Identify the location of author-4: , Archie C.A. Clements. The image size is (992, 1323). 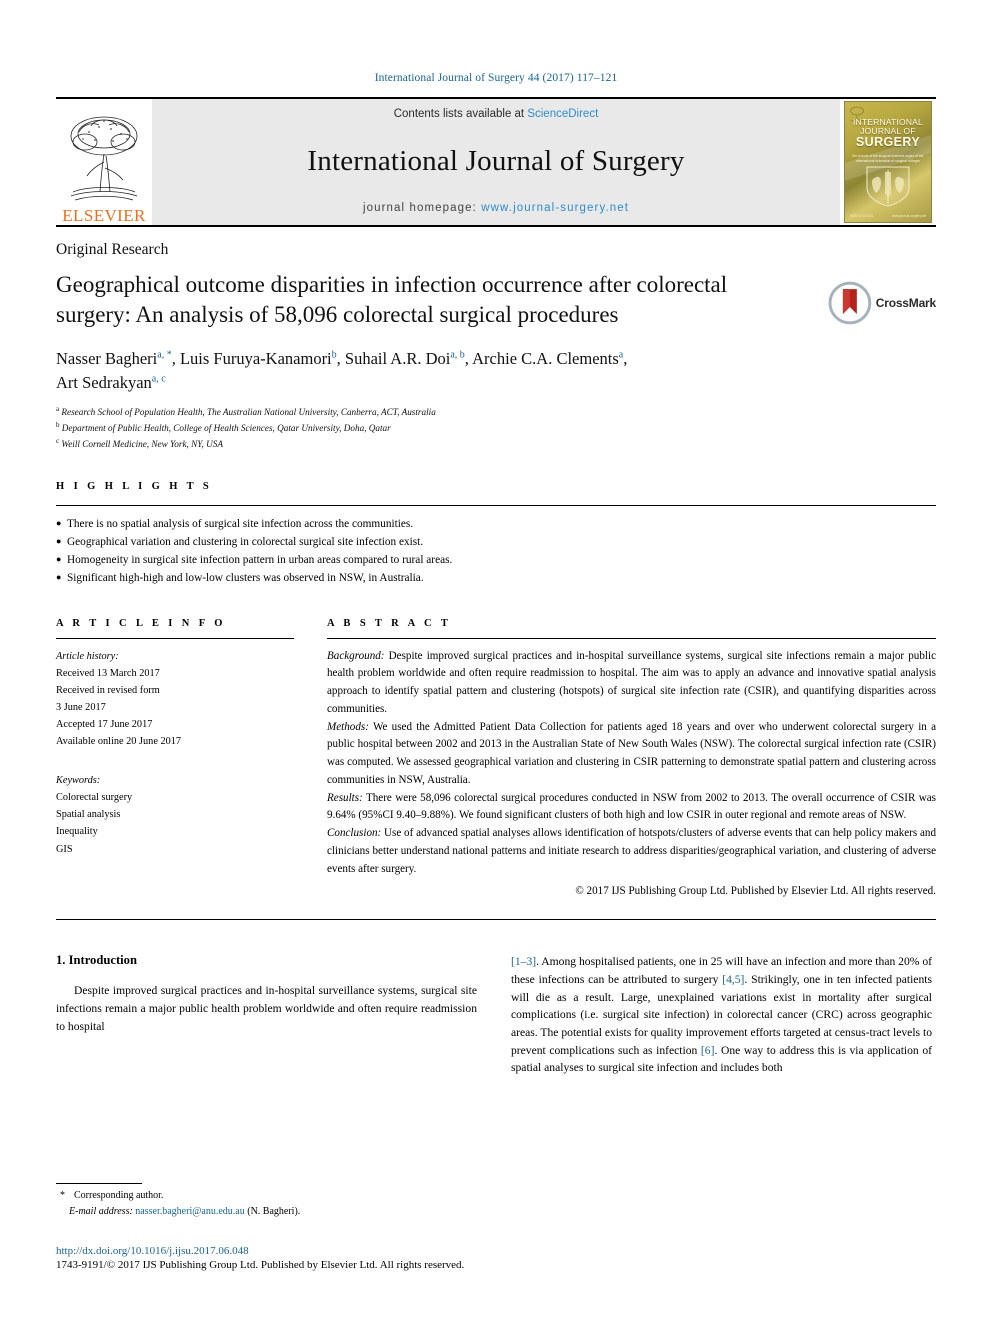
(541, 358).